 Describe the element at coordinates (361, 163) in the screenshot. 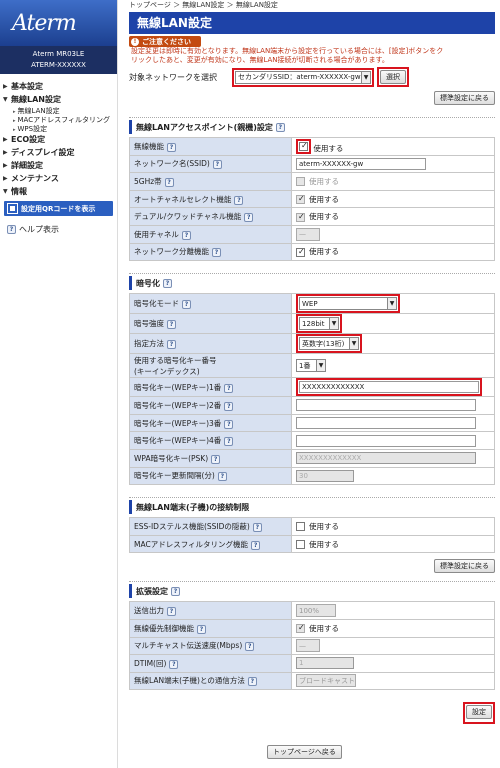

I see `ssid-input: aterm-XXXXXX-gw` at that location.